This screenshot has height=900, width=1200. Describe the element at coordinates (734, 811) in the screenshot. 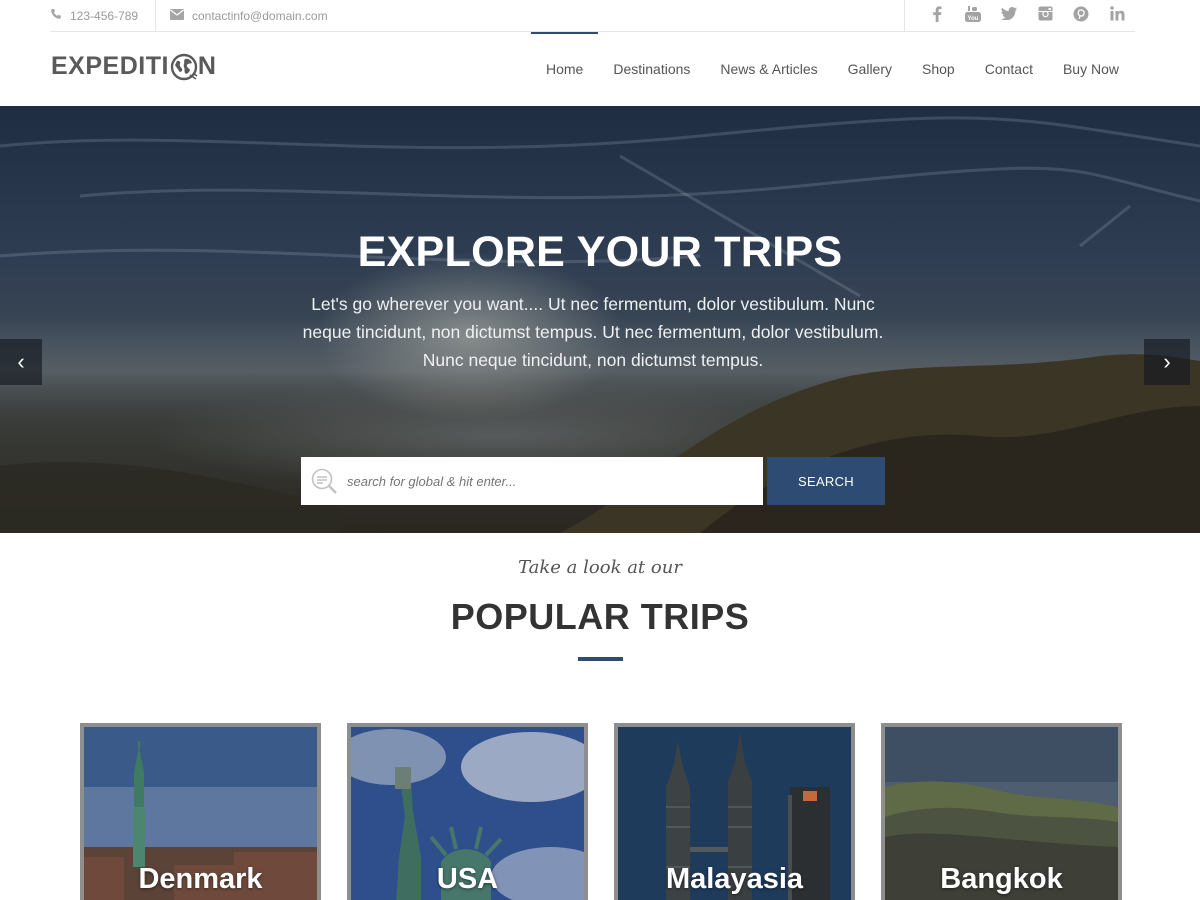

I see `trip-card-malayasia: Malayasia` at that location.